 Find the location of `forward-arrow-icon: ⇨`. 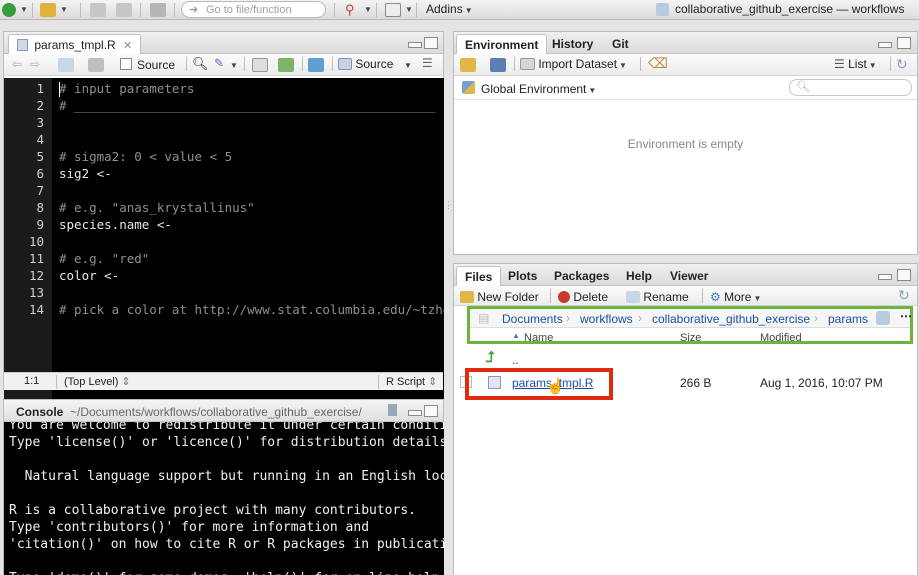

forward-arrow-icon: ⇨ is located at coordinates (35, 64).